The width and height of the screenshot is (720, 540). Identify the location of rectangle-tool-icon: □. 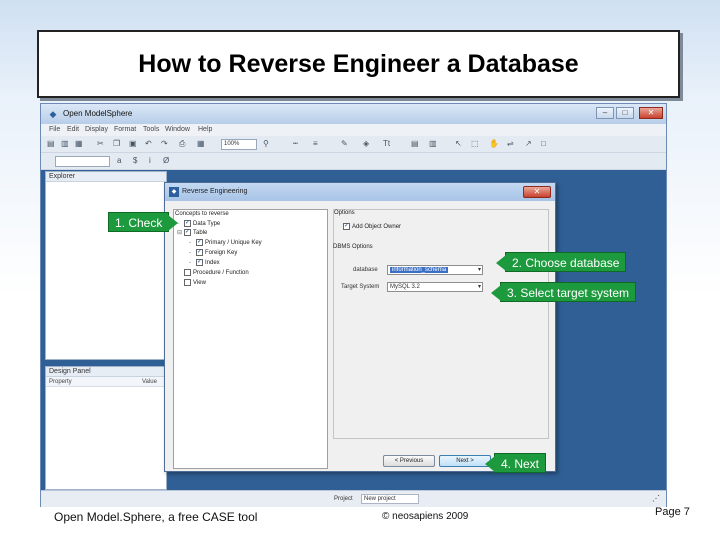
(543, 144).